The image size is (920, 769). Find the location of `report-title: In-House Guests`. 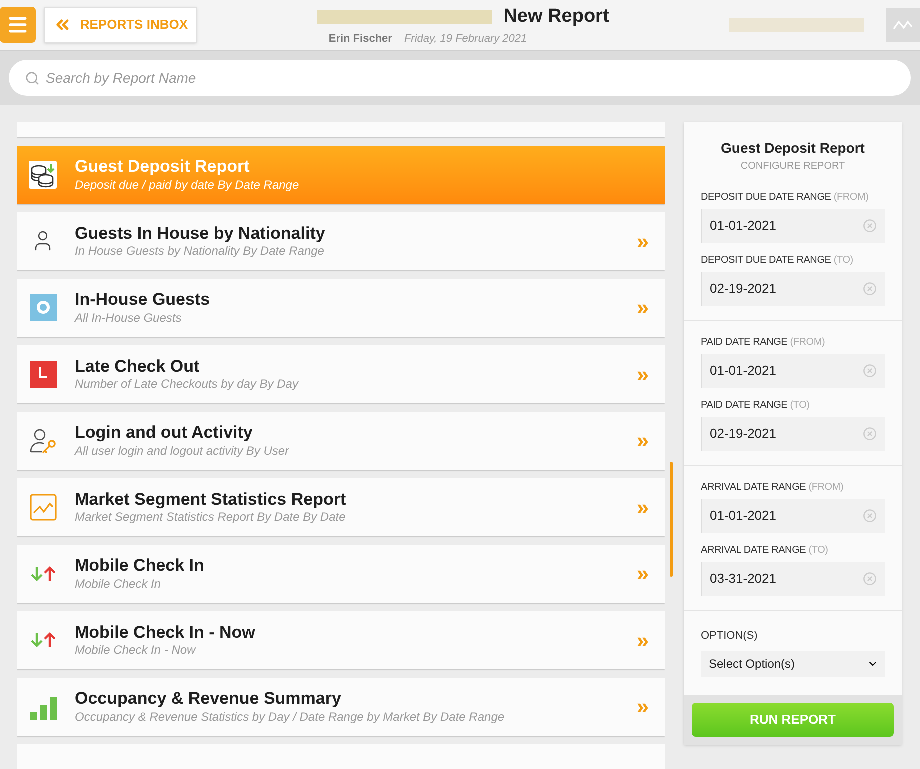

report-title: In-House Guests is located at coordinates (143, 300).